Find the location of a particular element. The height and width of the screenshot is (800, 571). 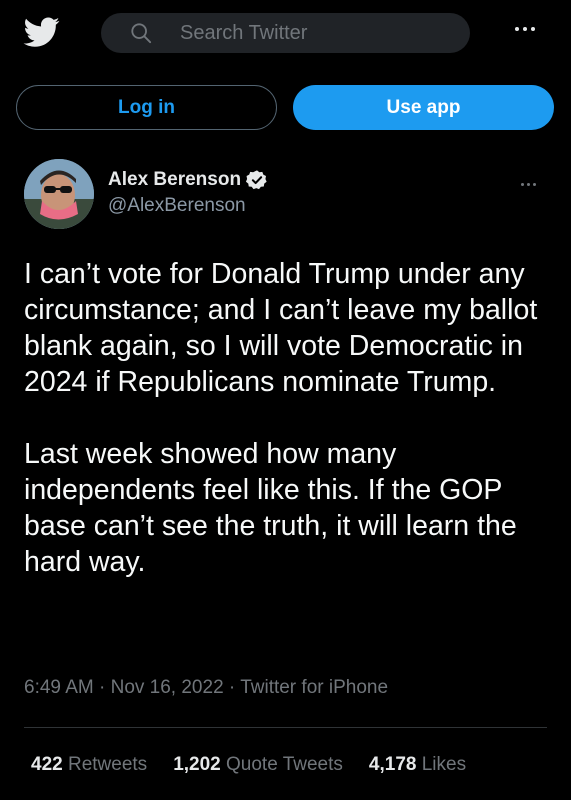

stat-likes: 4,178 Likes is located at coordinates (417, 765).